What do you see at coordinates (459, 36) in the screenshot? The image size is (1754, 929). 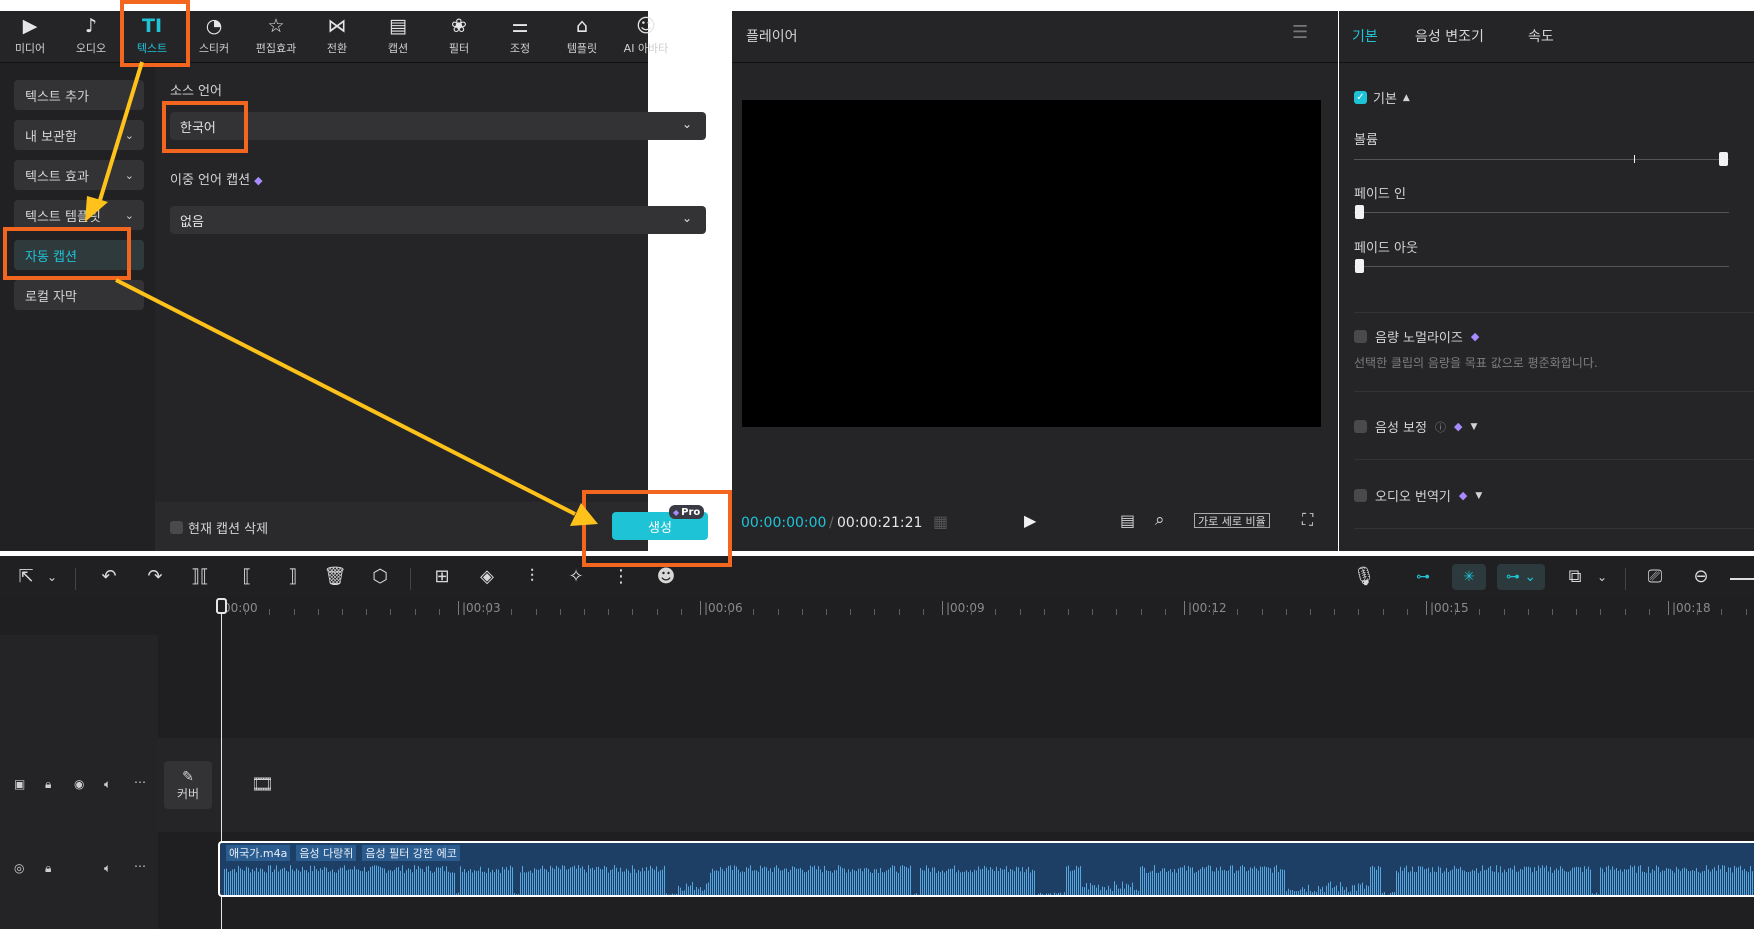 I see `toolbar-filter-button: ❀ 필터` at bounding box center [459, 36].